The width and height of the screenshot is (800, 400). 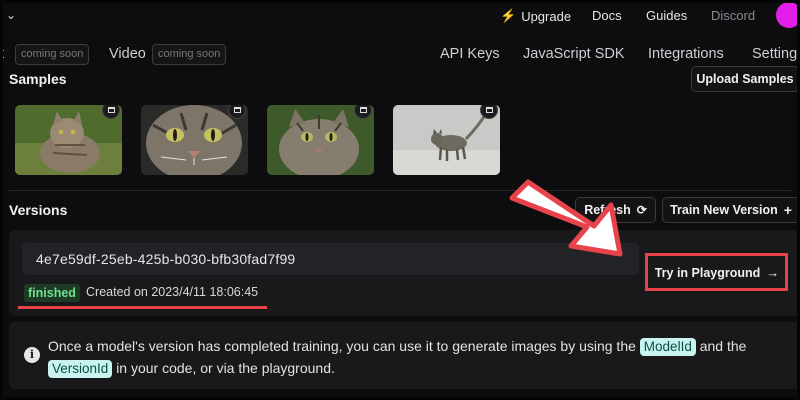 I want to click on model-id-chip: ModelId, so click(x=667, y=347).